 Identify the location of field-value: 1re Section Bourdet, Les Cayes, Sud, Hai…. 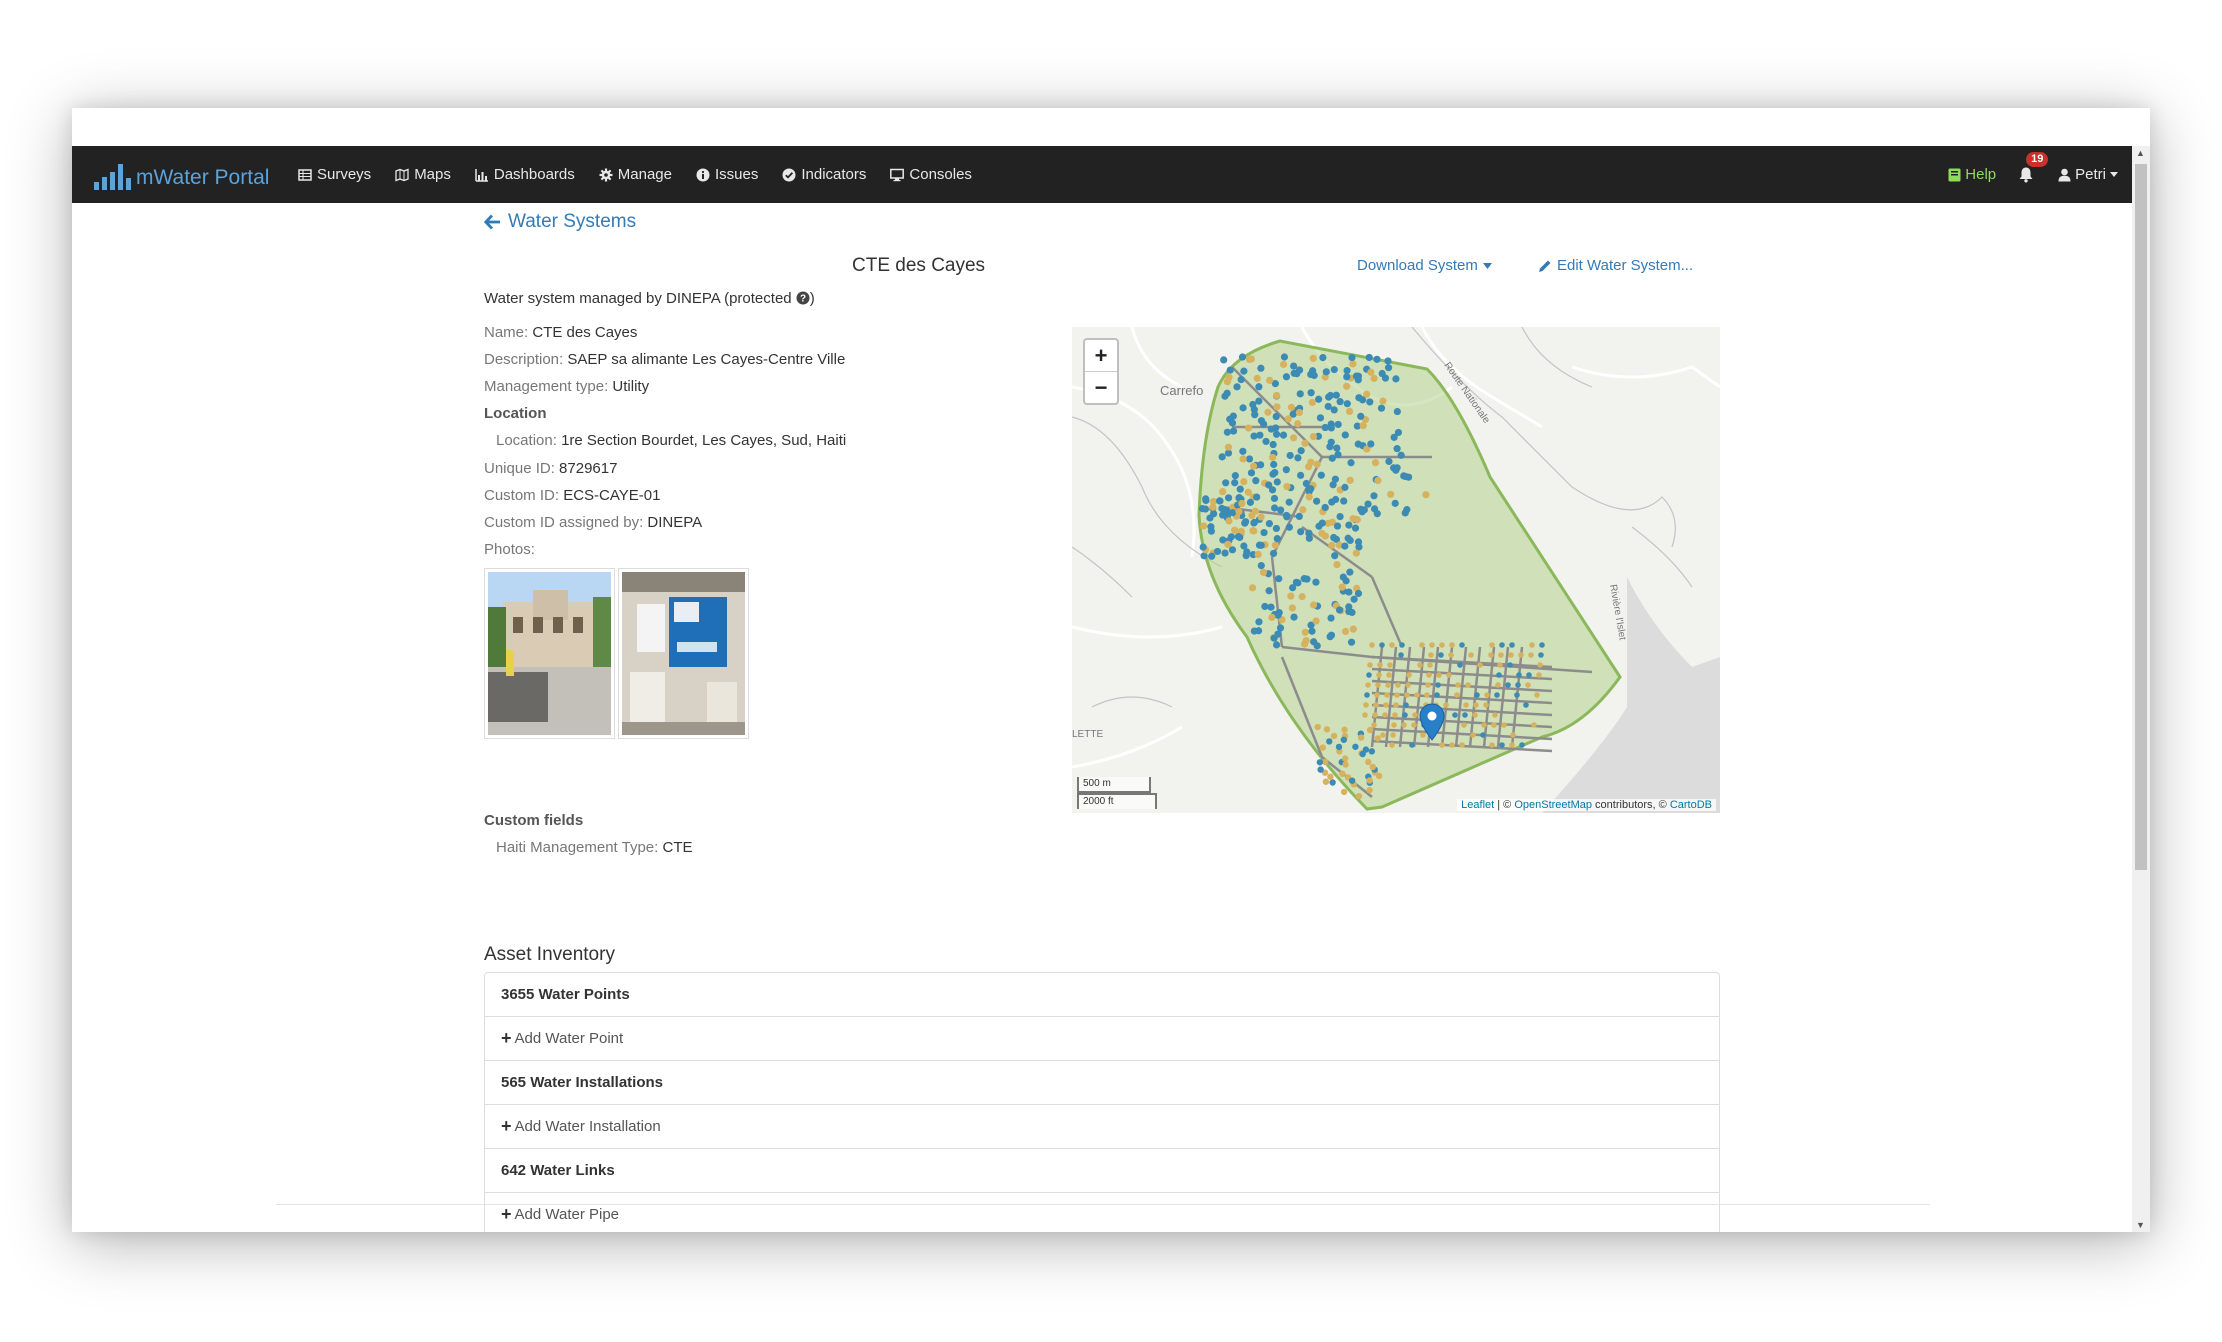
(704, 440).